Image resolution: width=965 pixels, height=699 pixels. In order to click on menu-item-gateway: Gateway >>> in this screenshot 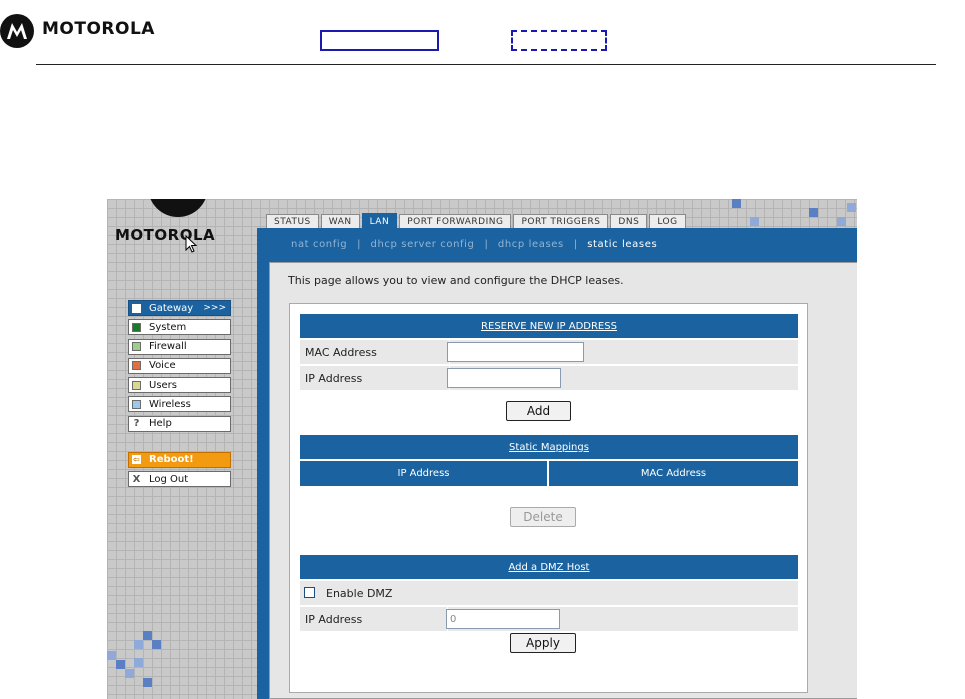, I will do `click(179, 308)`.